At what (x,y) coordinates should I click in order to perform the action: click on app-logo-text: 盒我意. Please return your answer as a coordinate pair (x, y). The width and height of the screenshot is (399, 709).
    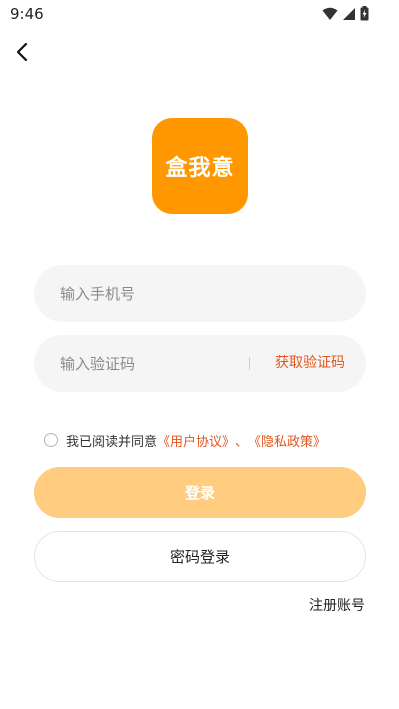
    Looking at the image, I should click on (200, 168).